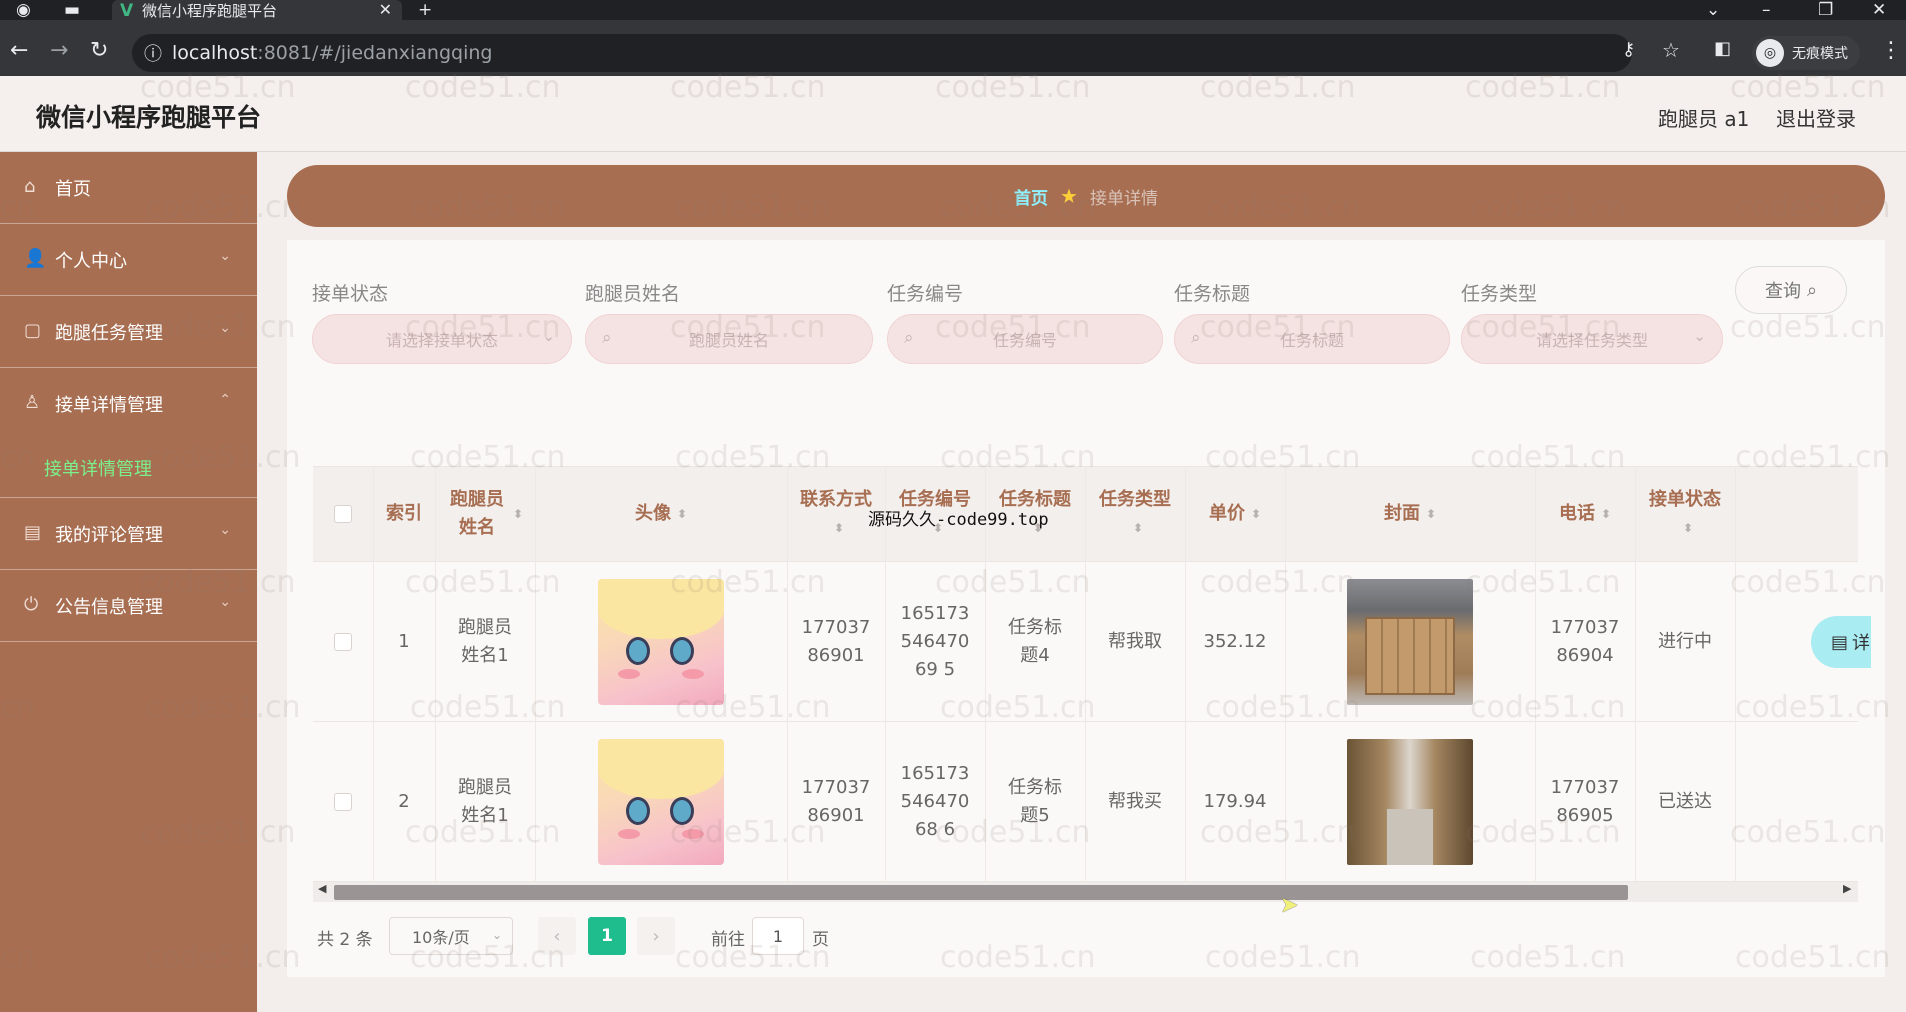 The image size is (1906, 1012). Describe the element at coordinates (652, 513) in the screenshot. I see `col-avatar-label: 头像` at that location.